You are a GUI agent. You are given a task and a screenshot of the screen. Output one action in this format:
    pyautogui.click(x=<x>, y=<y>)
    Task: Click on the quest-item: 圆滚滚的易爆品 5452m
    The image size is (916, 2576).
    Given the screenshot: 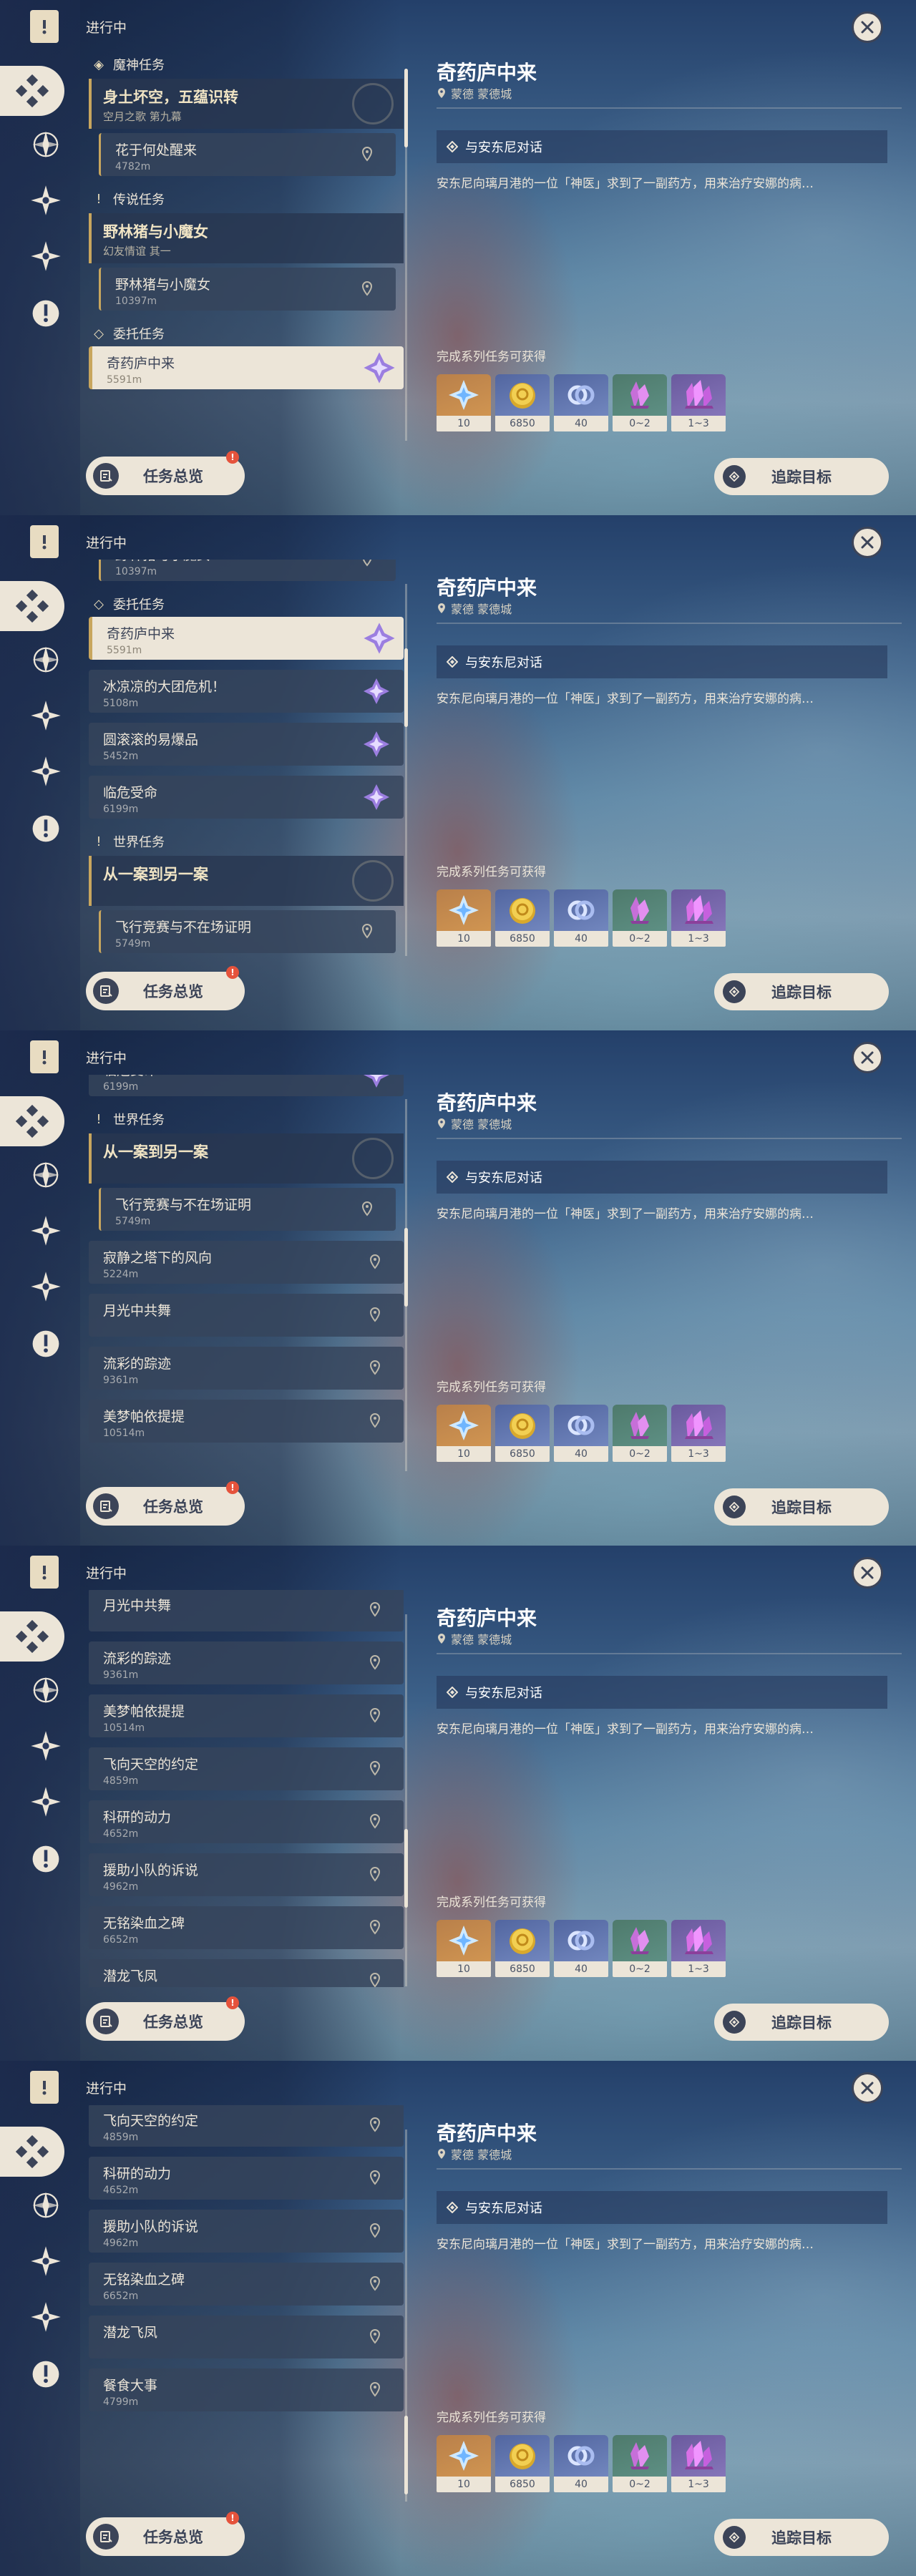 What is the action you would take?
    pyautogui.click(x=246, y=744)
    